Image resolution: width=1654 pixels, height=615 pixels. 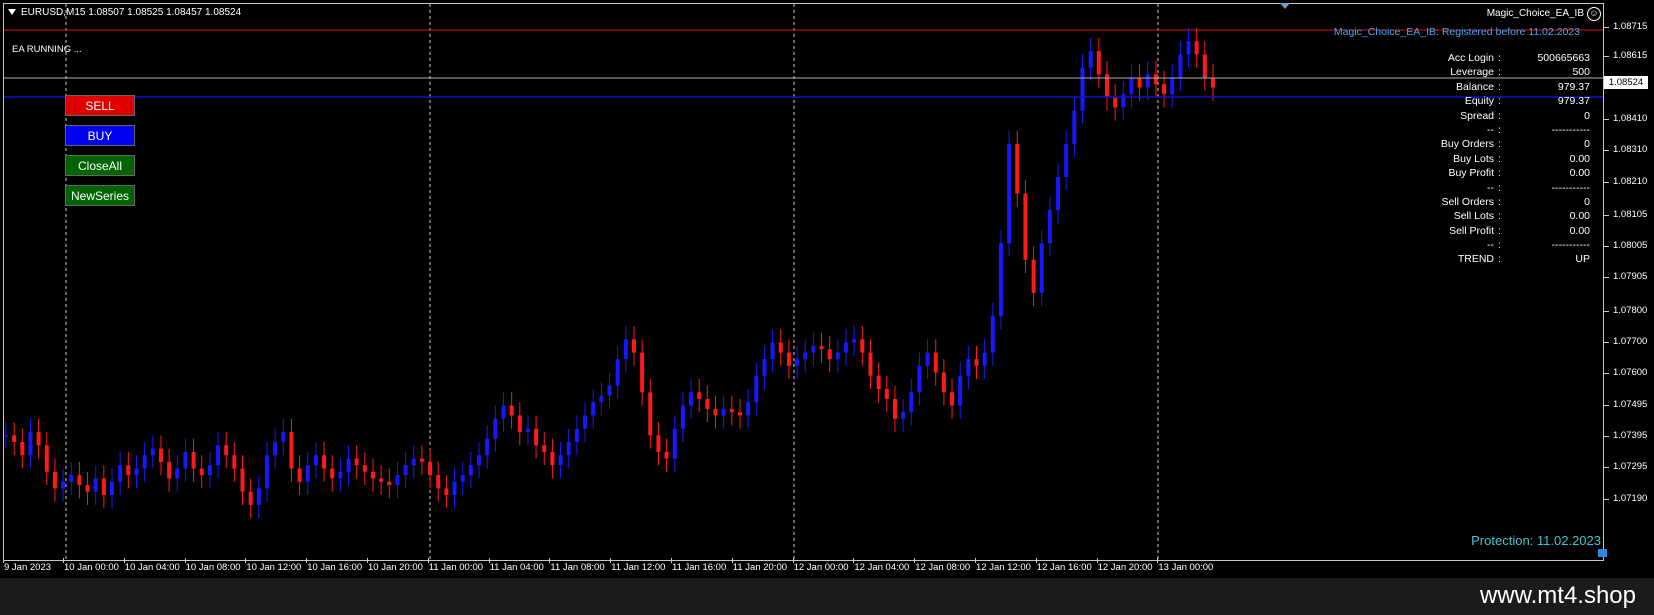 What do you see at coordinates (1479, 101) in the screenshot?
I see `info-label: Equity` at bounding box center [1479, 101].